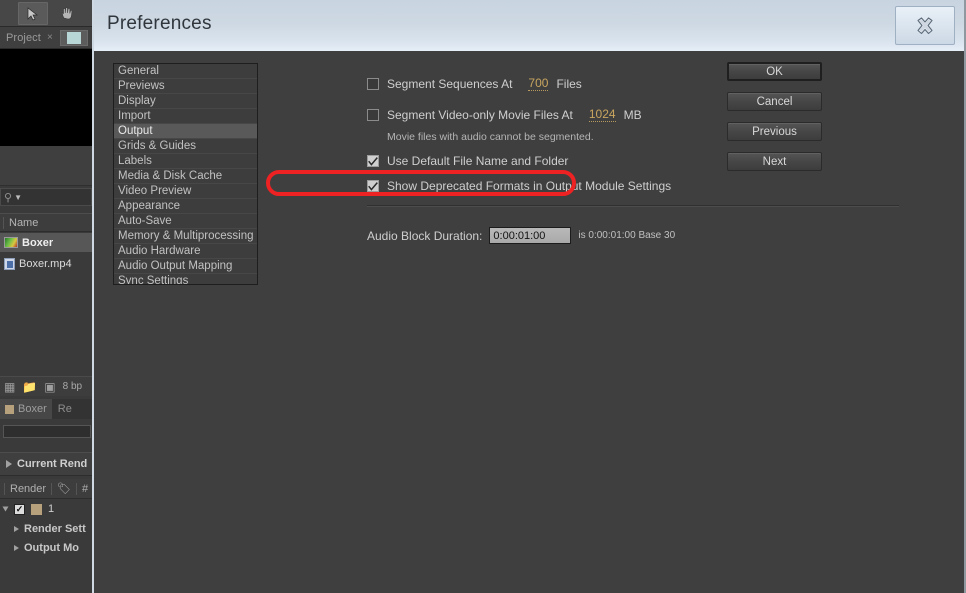 The height and width of the screenshot is (593, 966). Describe the element at coordinates (72, 386) in the screenshot. I see `bit-depth-label: 8 bp` at that location.